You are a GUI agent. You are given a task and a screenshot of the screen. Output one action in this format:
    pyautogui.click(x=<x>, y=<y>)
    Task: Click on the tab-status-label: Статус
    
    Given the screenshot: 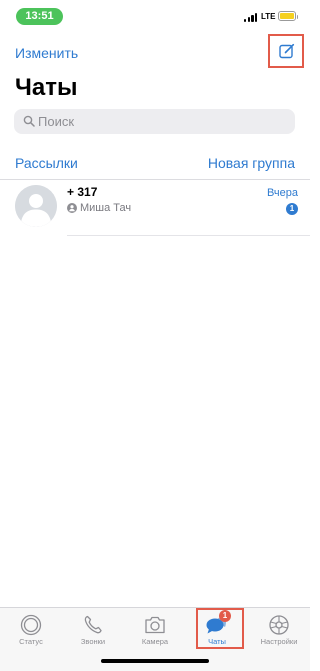 What is the action you would take?
    pyautogui.click(x=31, y=641)
    